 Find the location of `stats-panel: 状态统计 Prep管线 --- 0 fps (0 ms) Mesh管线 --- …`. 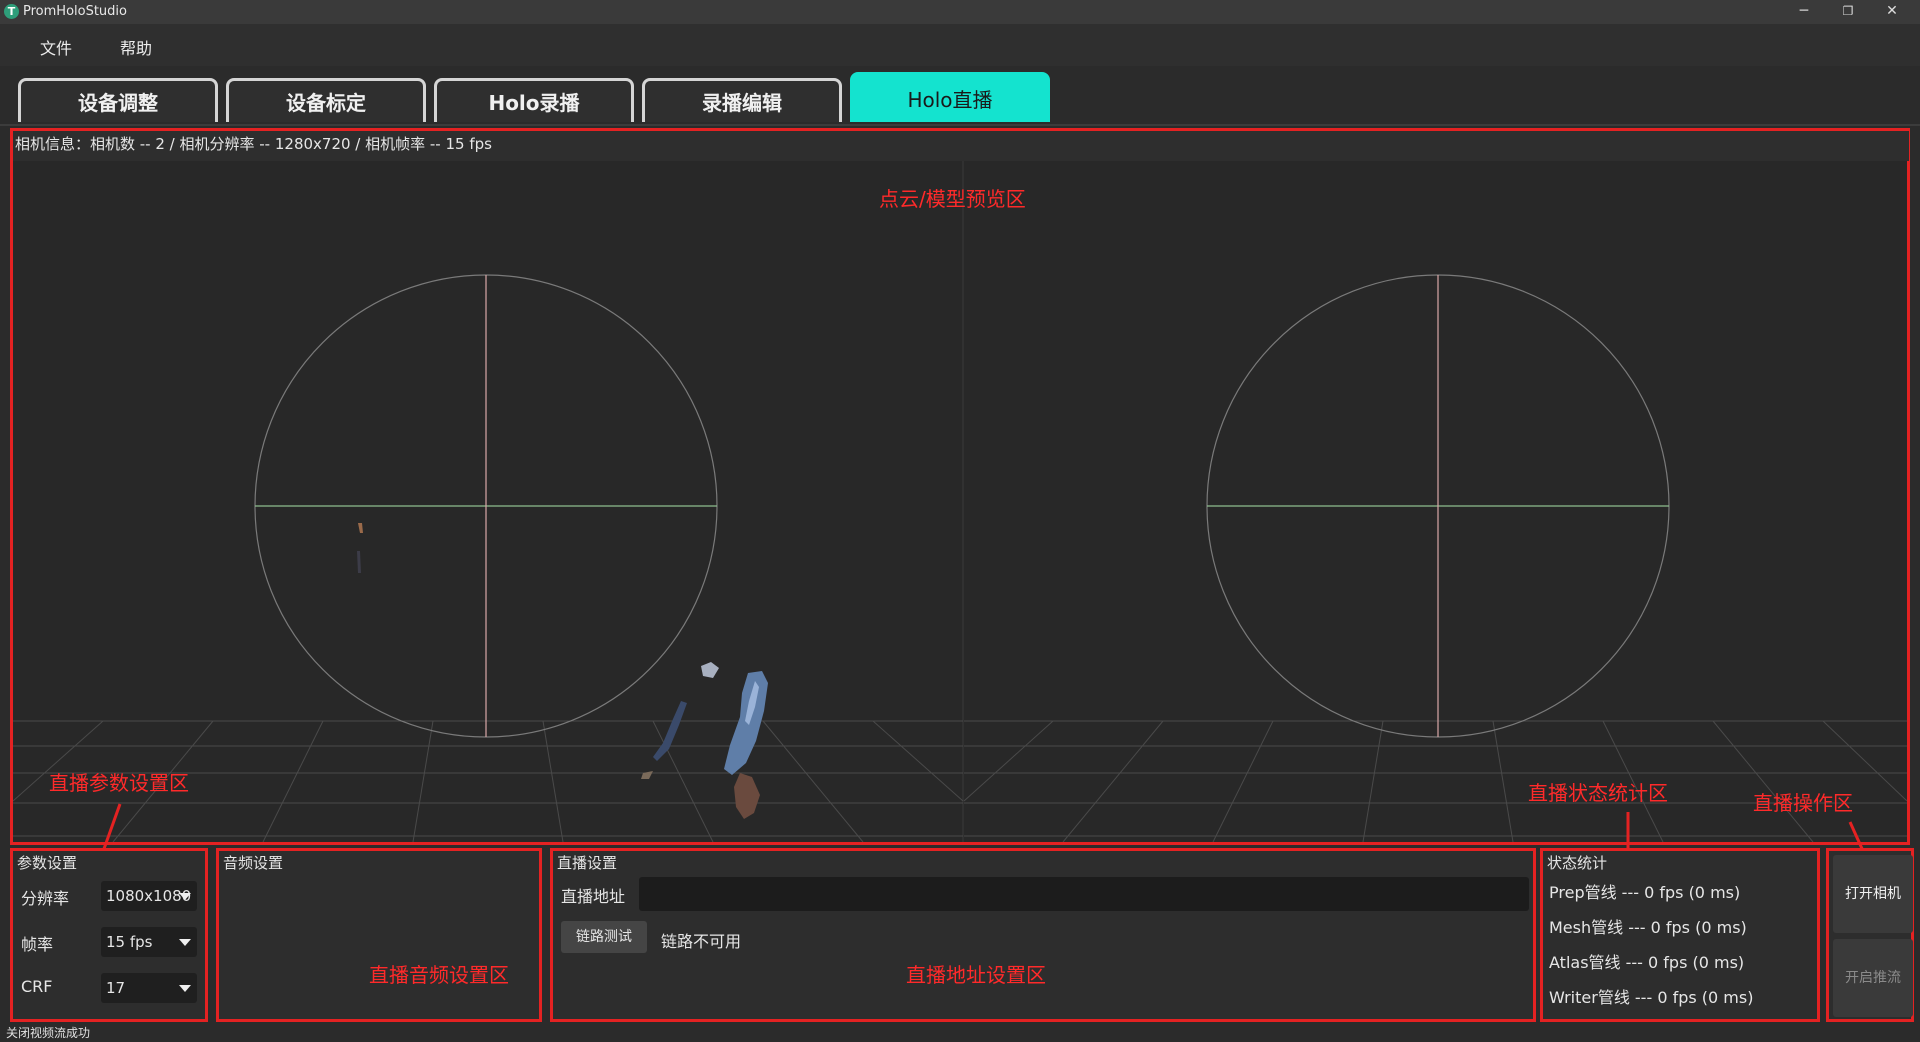

stats-panel: 状态统计 Prep管线 --- 0 fps (0 ms) Mesh管线 --- … is located at coordinates (1680, 935).